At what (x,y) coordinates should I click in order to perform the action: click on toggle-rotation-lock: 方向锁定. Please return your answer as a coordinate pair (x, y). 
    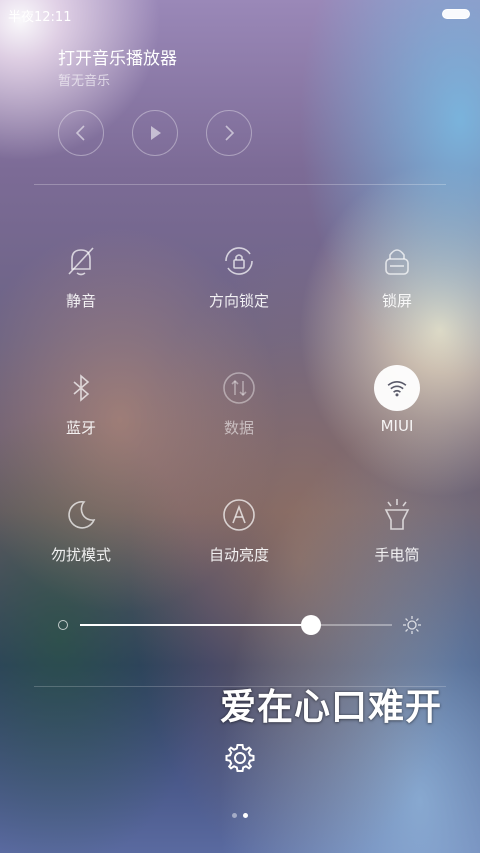
    Looking at the image, I should click on (239, 274).